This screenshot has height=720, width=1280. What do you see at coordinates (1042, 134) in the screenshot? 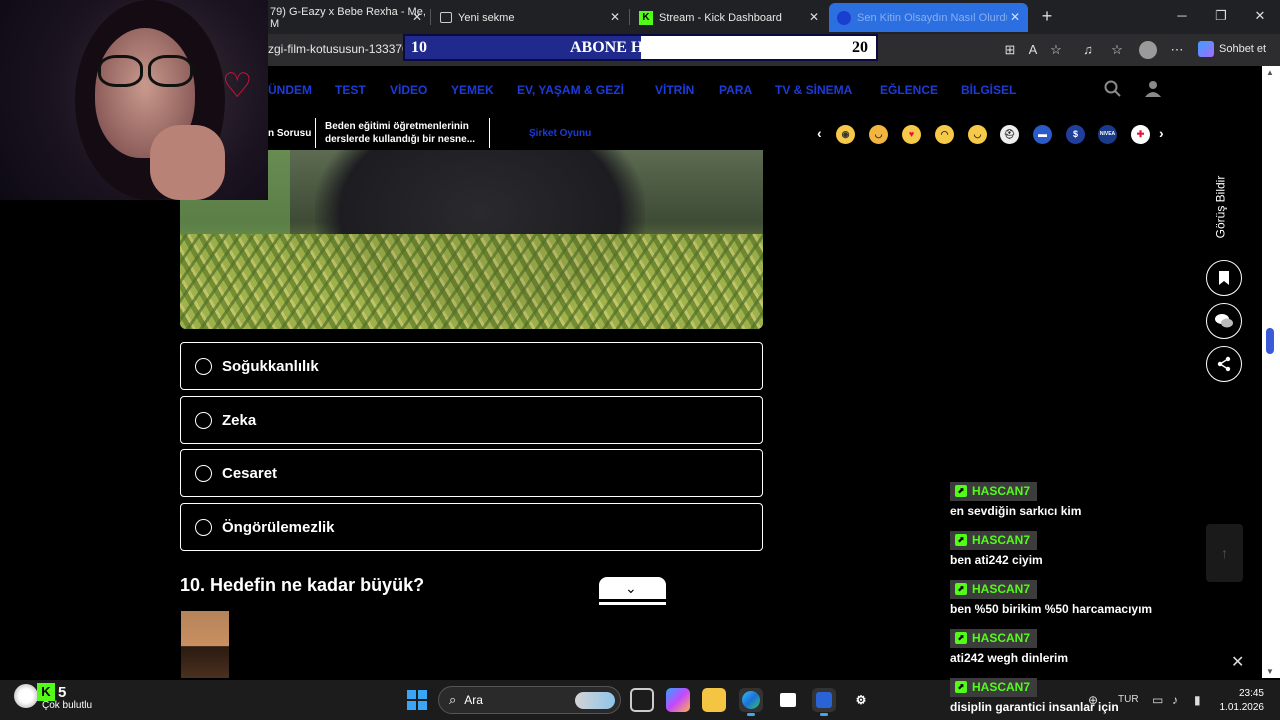
I see `brand-badge-icon: ▬` at bounding box center [1042, 134].